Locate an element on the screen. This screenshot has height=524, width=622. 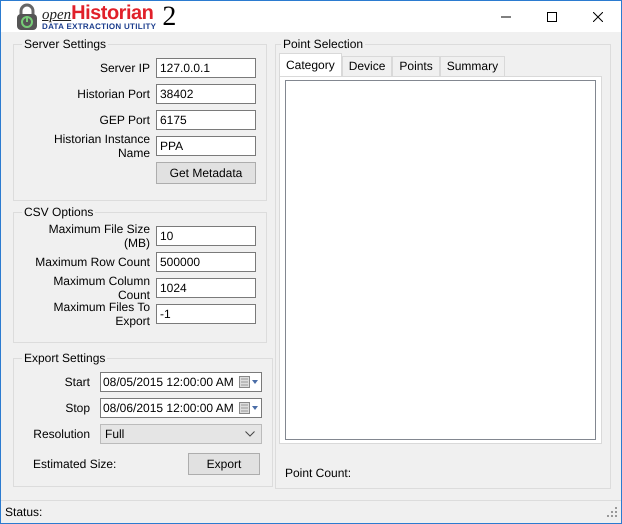
input-field: 127.0.0.1 is located at coordinates (206, 68).